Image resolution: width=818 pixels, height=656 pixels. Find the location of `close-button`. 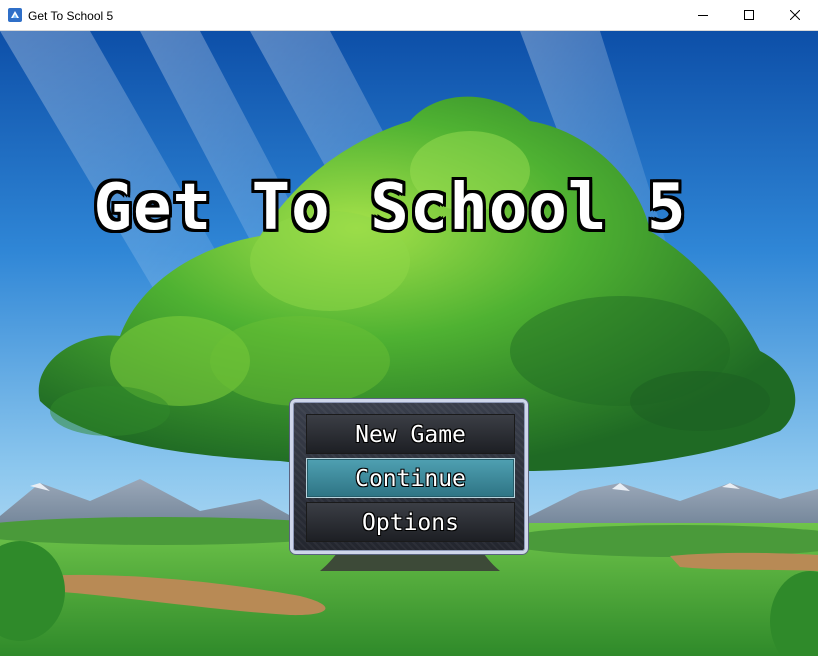

close-button is located at coordinates (795, 15).